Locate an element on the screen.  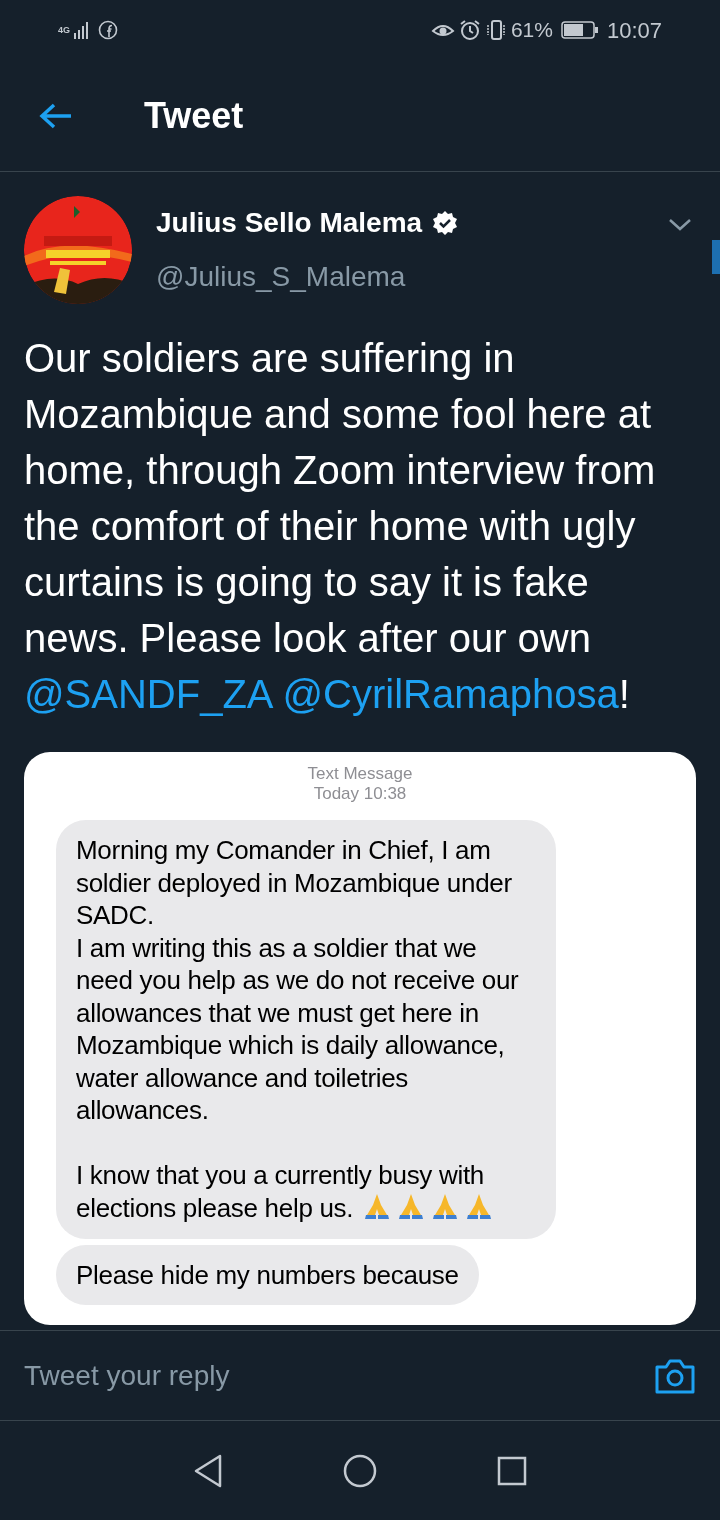
scrollbar-thumb is located at coordinates (716, 257).